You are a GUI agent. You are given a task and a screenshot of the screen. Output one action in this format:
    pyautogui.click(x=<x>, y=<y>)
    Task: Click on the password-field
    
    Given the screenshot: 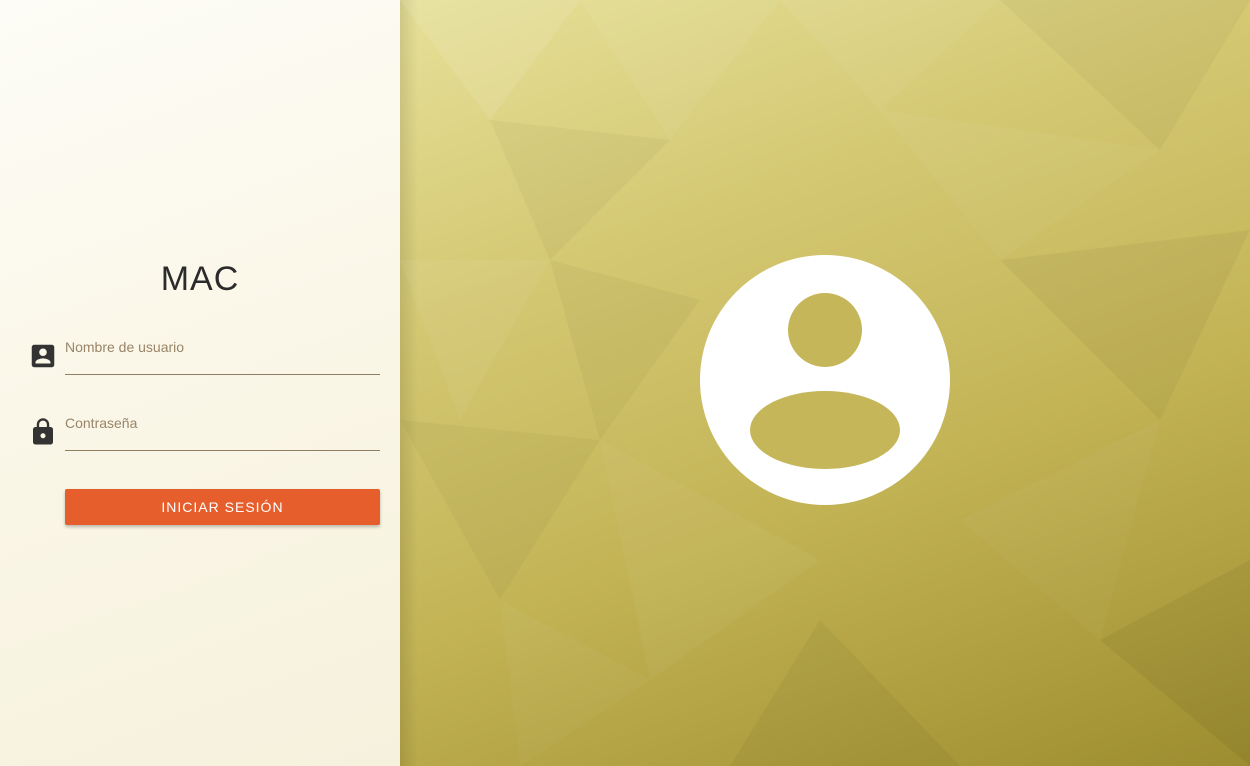 What is the action you would take?
    pyautogui.click(x=204, y=431)
    